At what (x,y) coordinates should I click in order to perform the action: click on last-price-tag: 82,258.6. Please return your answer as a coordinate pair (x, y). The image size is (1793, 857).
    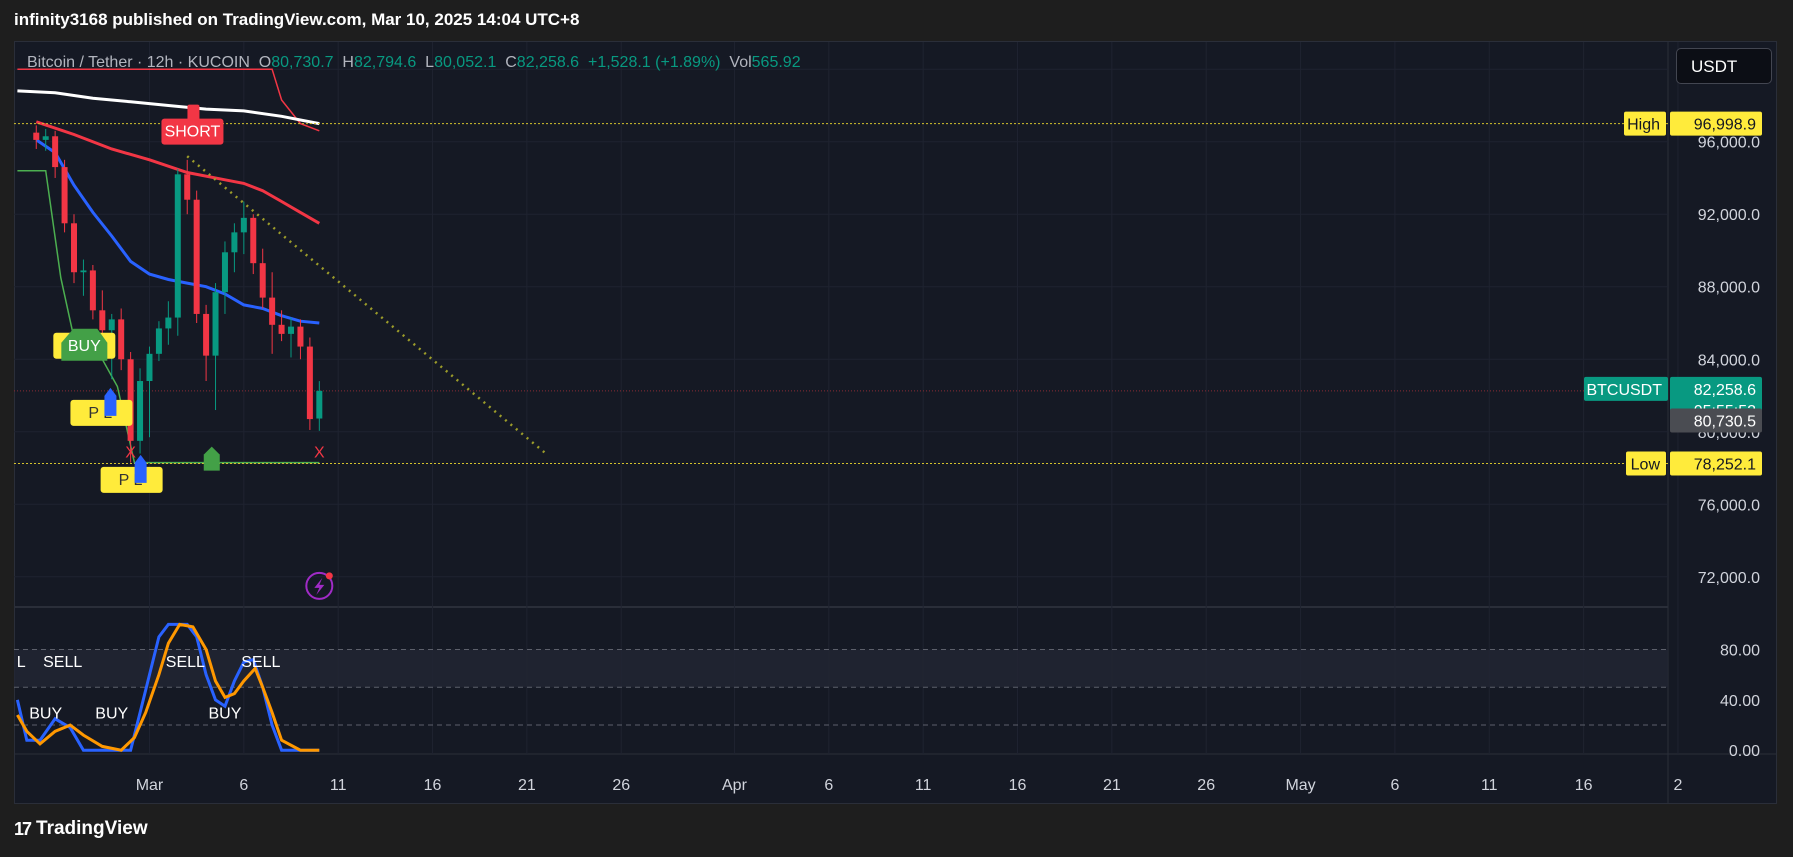
    Looking at the image, I should click on (1725, 390).